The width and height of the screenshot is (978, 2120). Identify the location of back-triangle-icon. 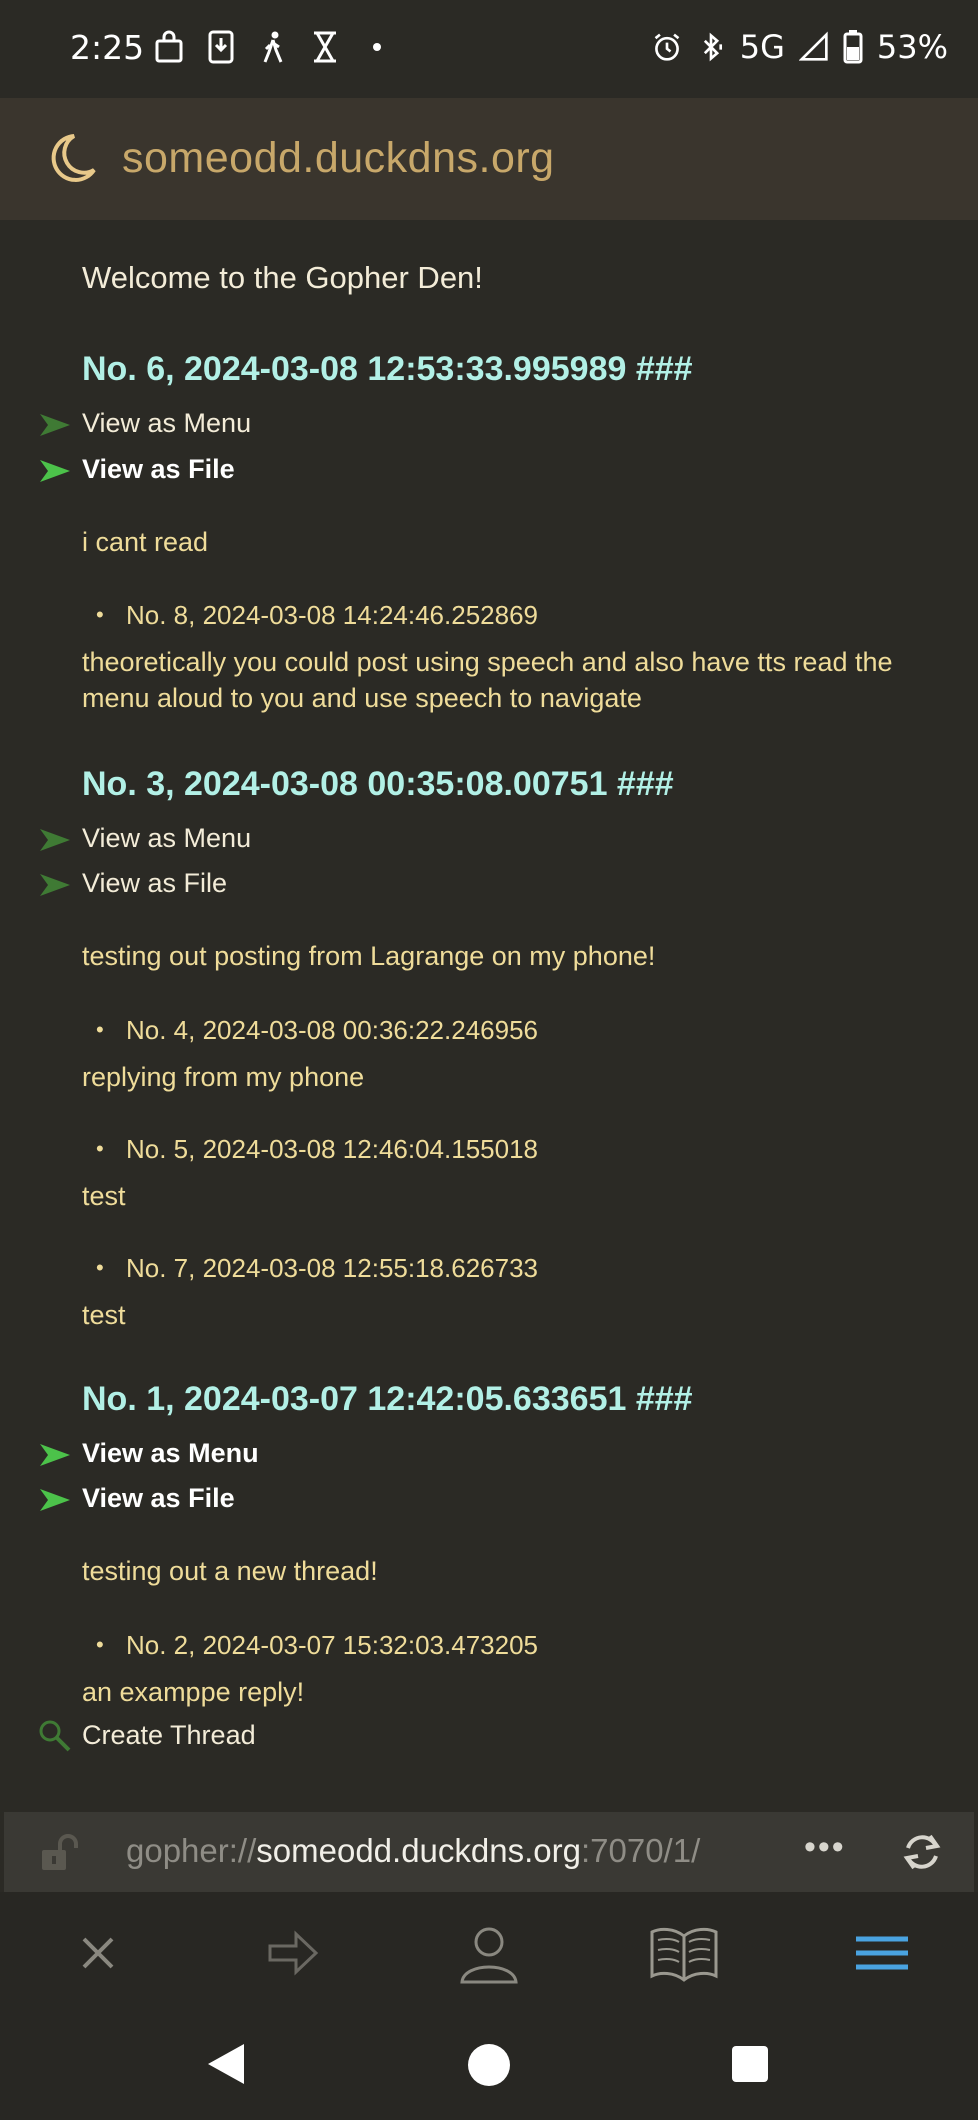
(225, 2064).